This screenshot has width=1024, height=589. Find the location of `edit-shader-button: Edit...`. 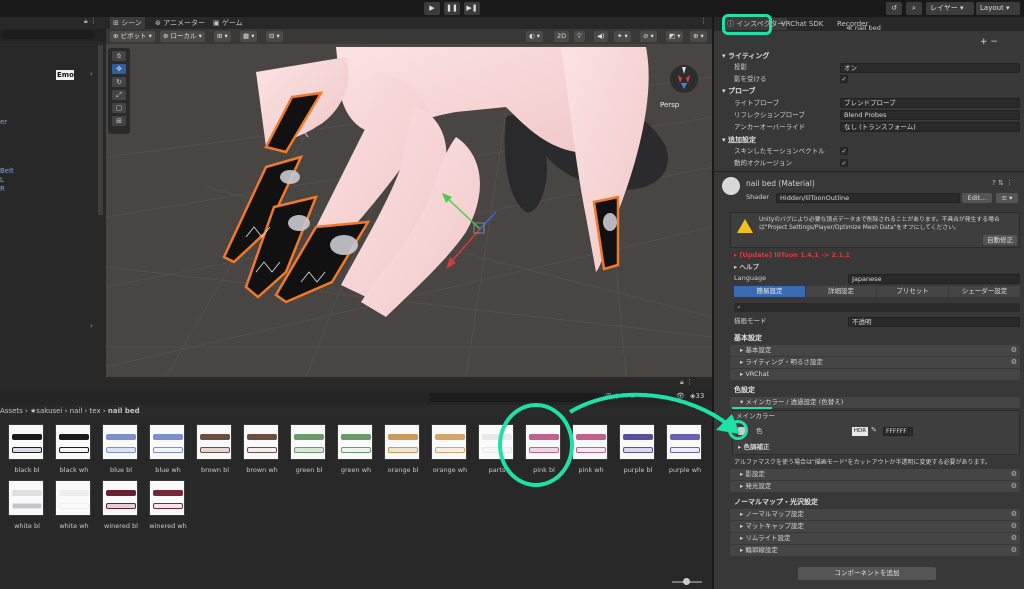

edit-shader-button: Edit... is located at coordinates (977, 198).